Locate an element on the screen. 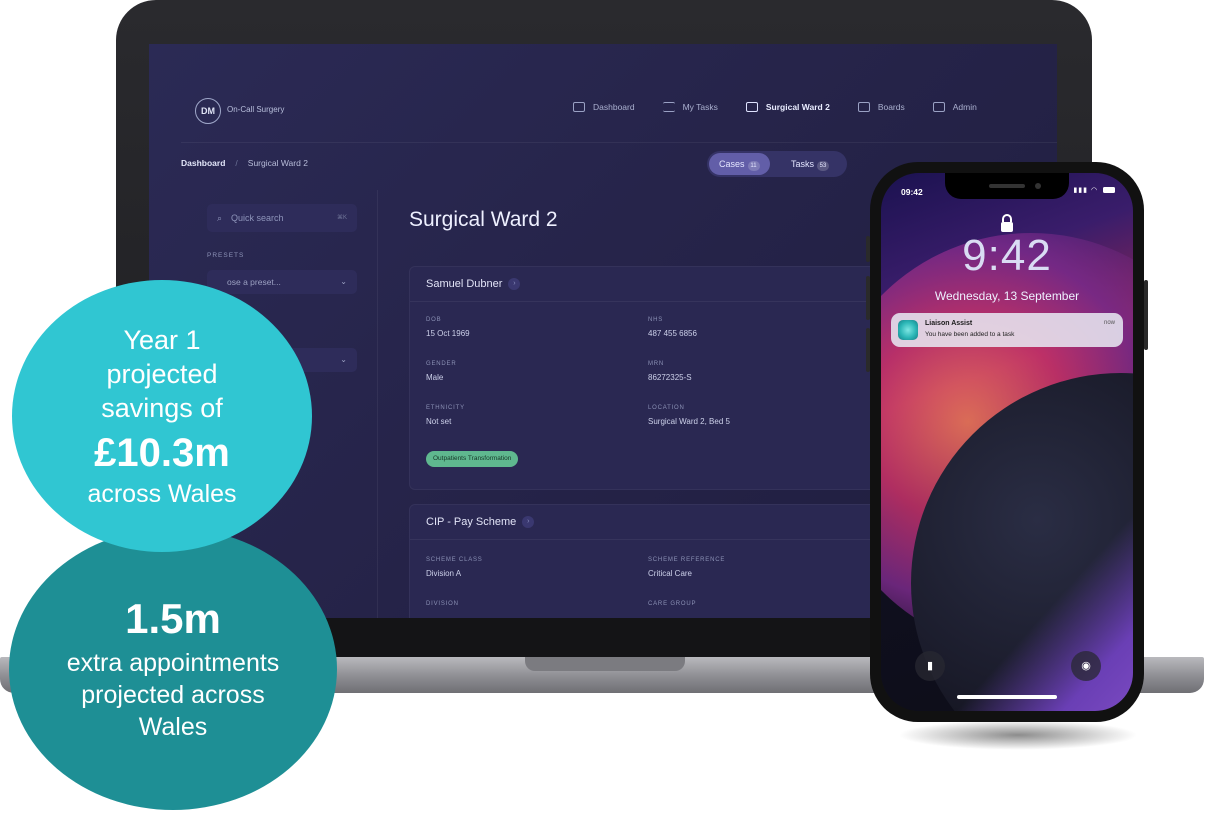 The height and width of the screenshot is (814, 1216). phone-shadow is located at coordinates (1018, 735).